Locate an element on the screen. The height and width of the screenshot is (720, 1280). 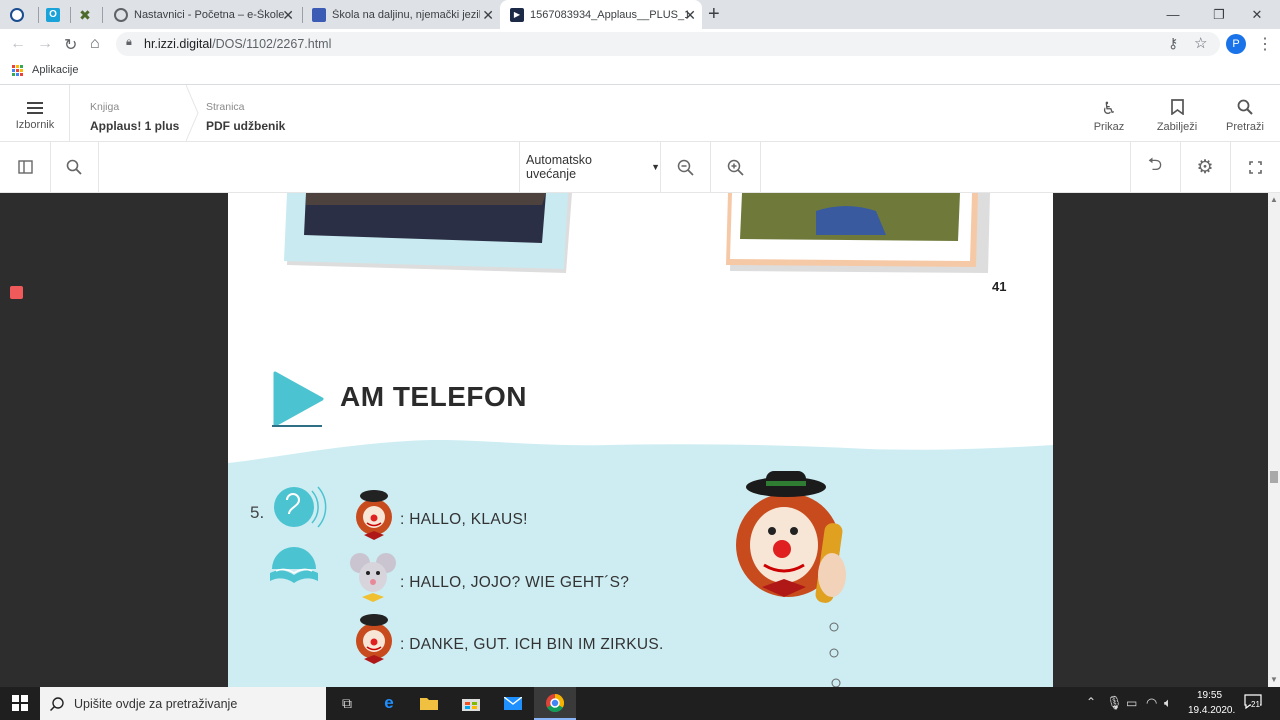
settings-button: ⚙ is located at coordinates (1205, 167).